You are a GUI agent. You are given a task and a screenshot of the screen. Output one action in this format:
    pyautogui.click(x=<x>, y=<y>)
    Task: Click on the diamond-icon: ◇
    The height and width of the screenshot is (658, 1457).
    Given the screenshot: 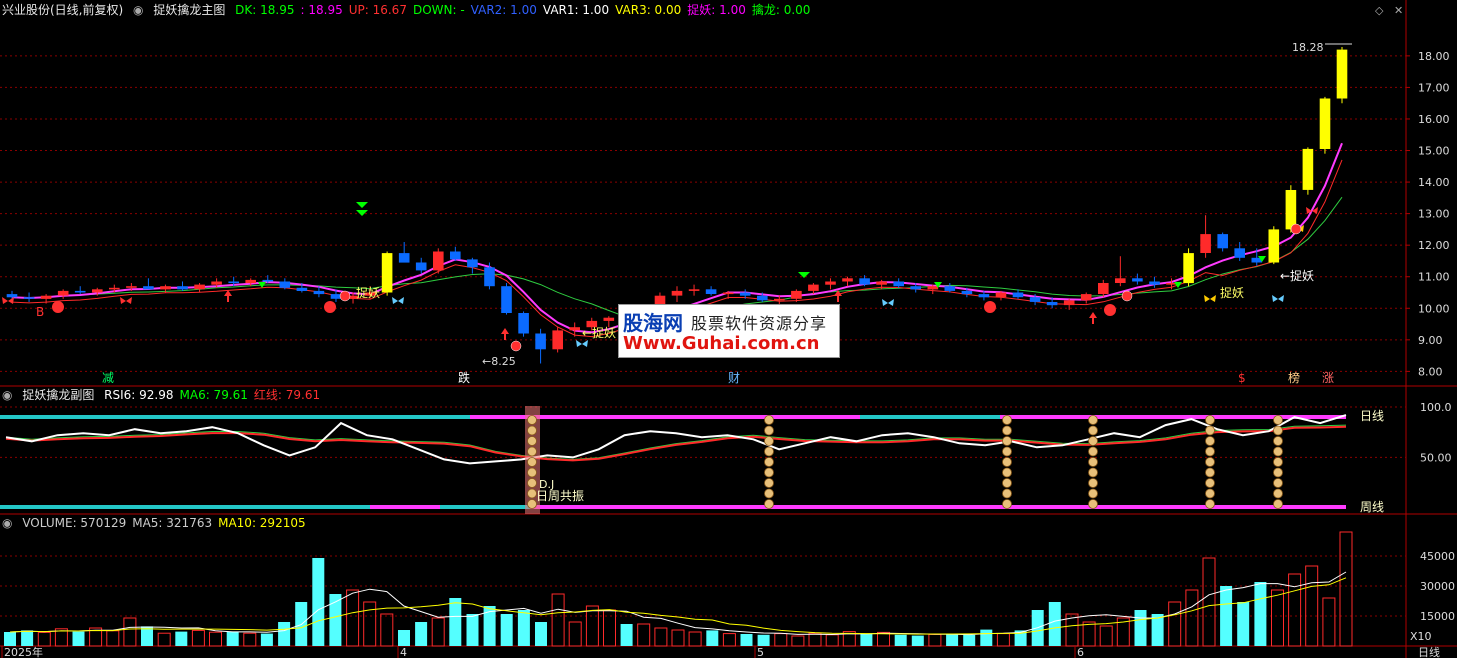 What is the action you would take?
    pyautogui.click(x=1379, y=10)
    